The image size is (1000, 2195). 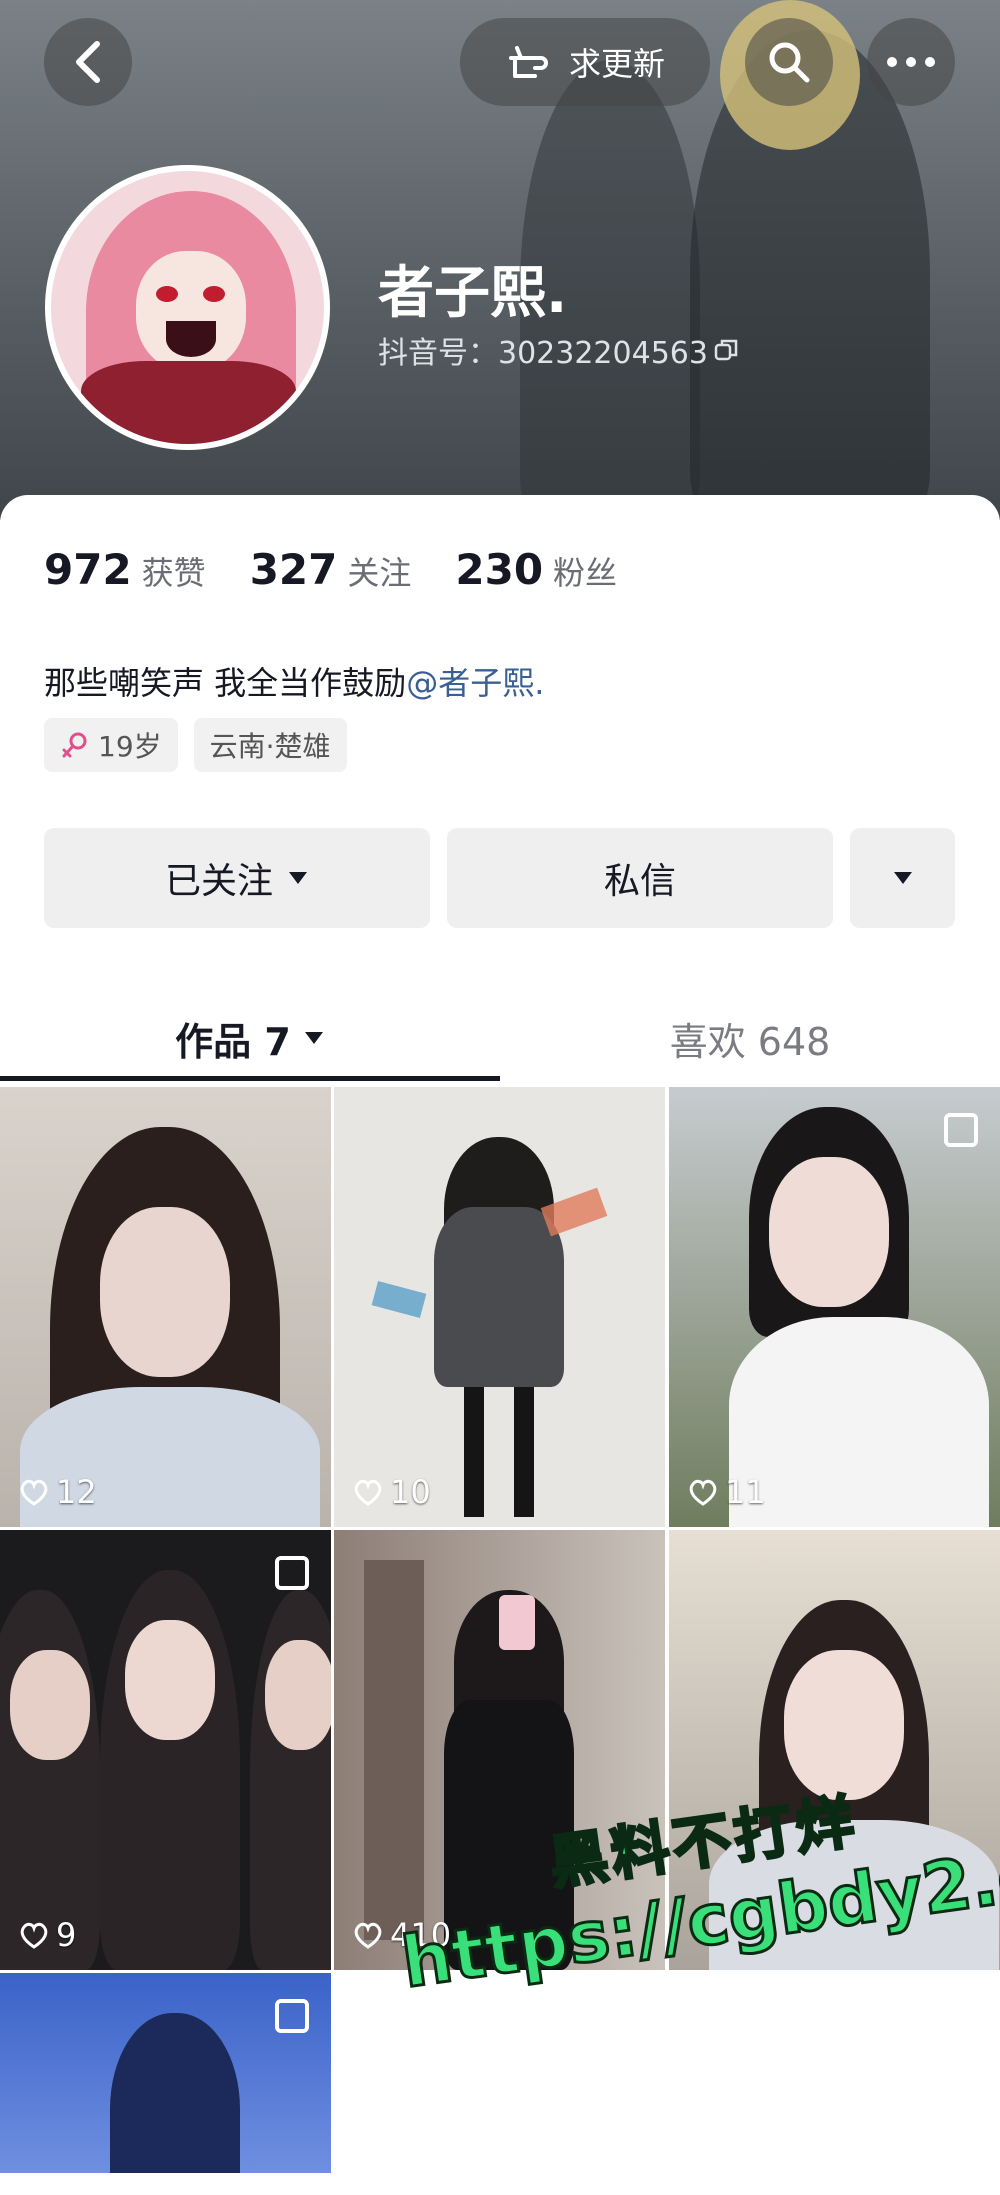 What do you see at coordinates (218, 881) in the screenshot?
I see `following-button-label: 已关注` at bounding box center [218, 881].